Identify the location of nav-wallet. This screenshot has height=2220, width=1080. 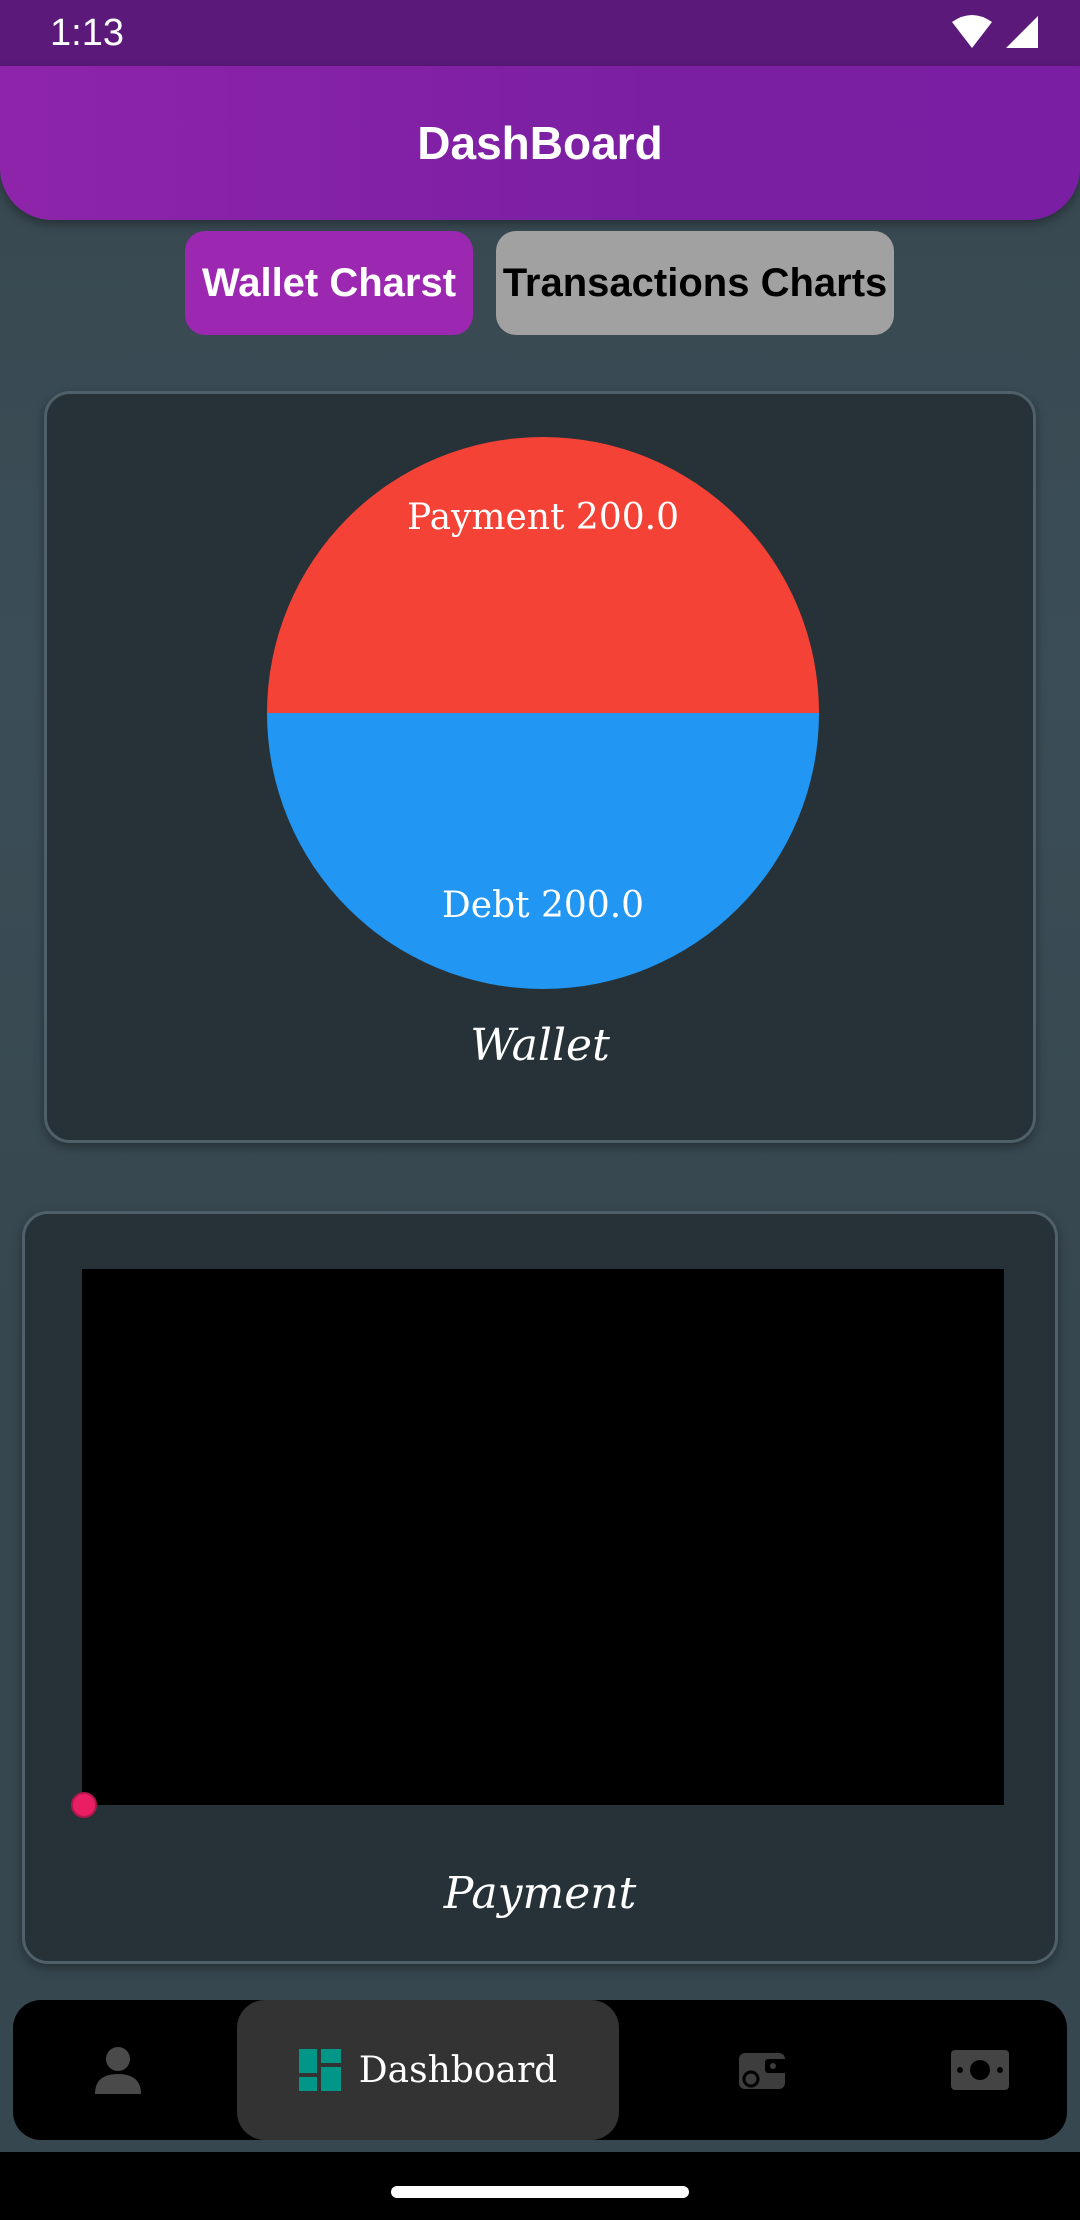
(763, 2070).